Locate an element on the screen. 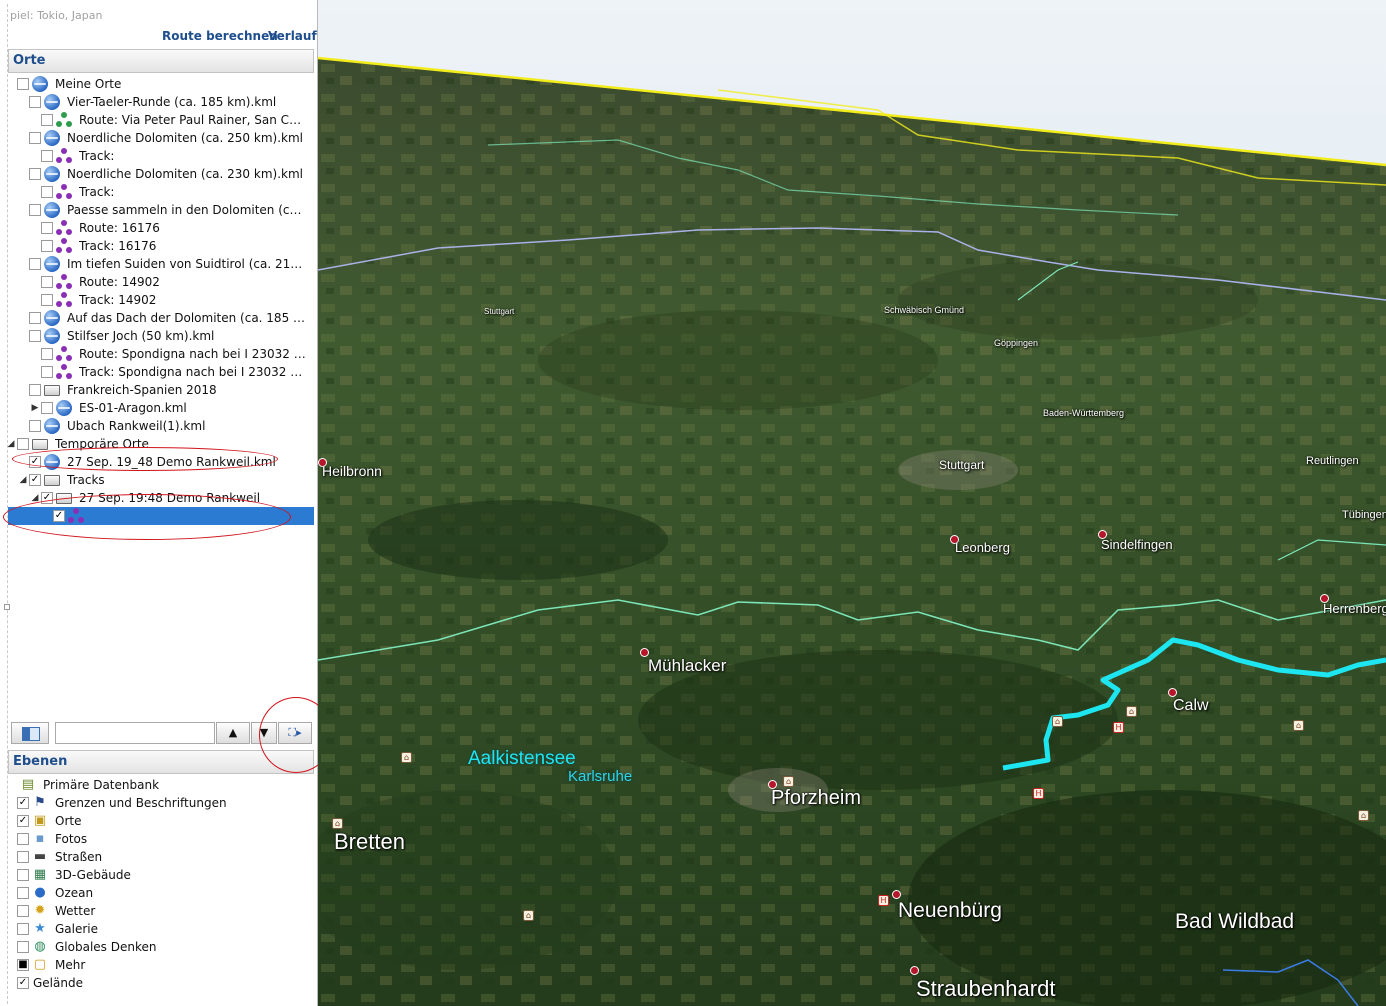 The width and height of the screenshot is (1386, 1006). resize-handle is located at coordinates (7, 607).